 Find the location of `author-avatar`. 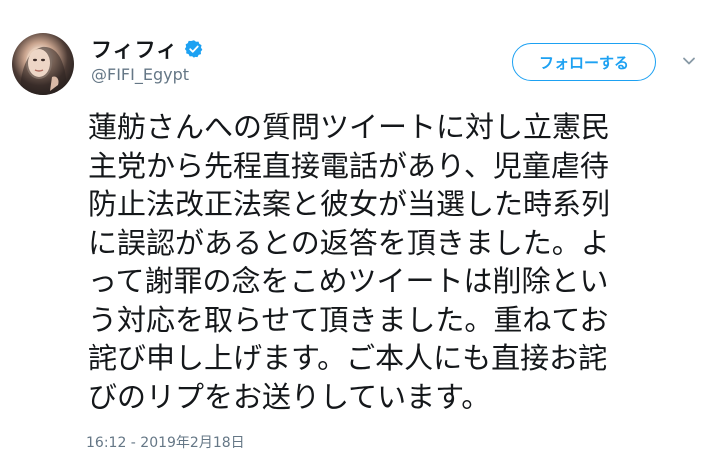

author-avatar is located at coordinates (43, 64).